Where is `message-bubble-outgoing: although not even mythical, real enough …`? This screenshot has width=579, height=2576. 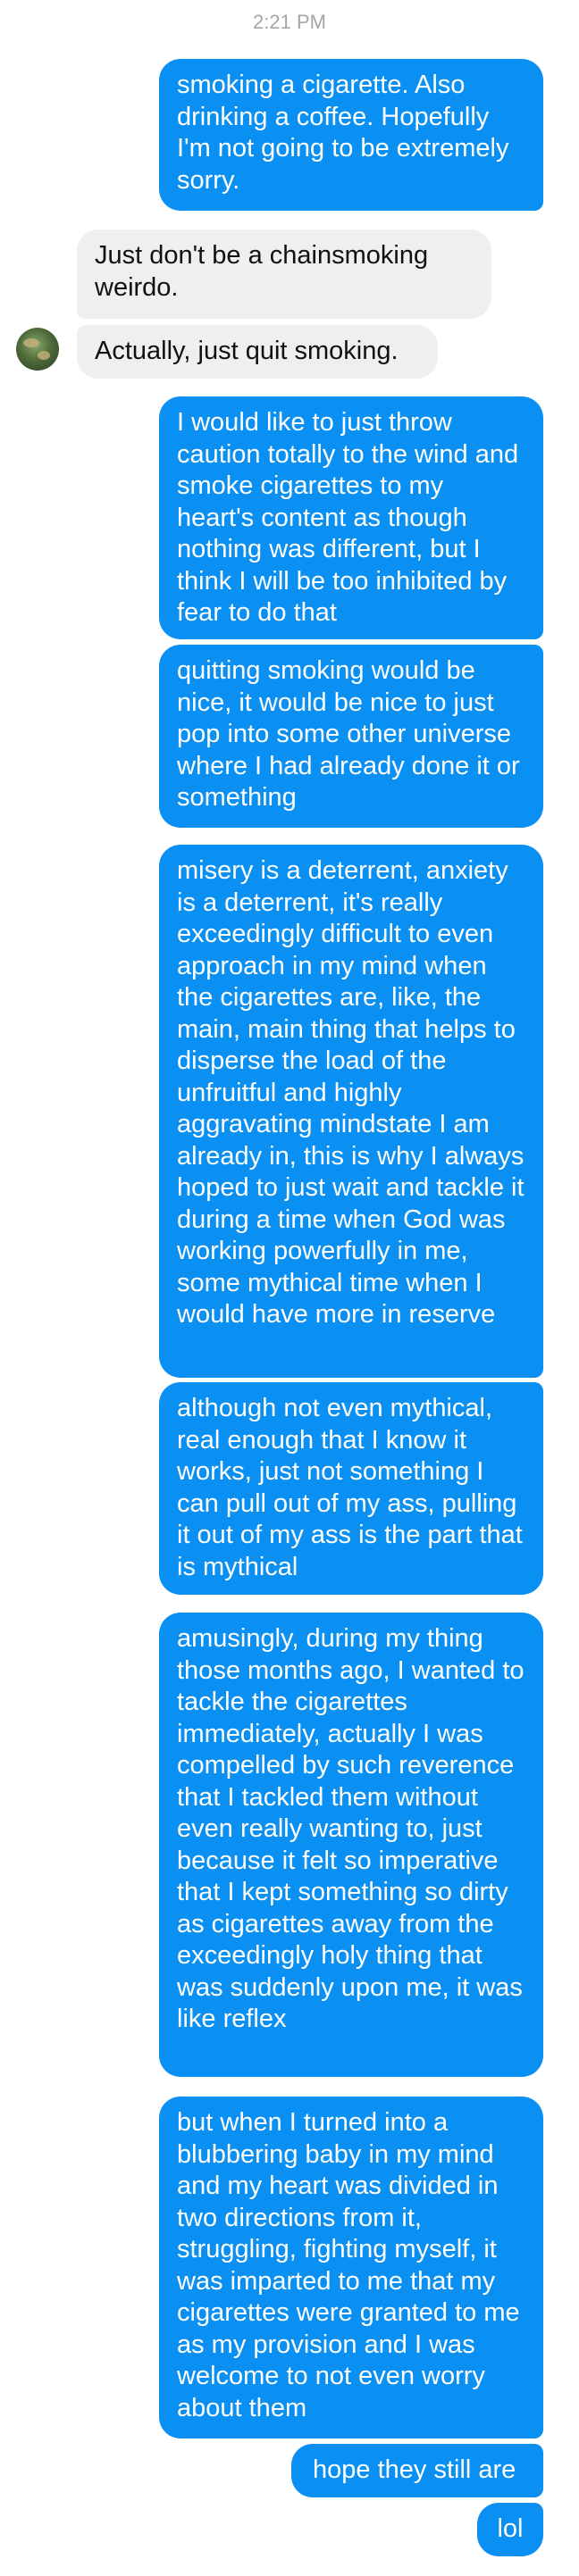
message-bubble-outgoing: although not even mythical, real enough … is located at coordinates (351, 1488).